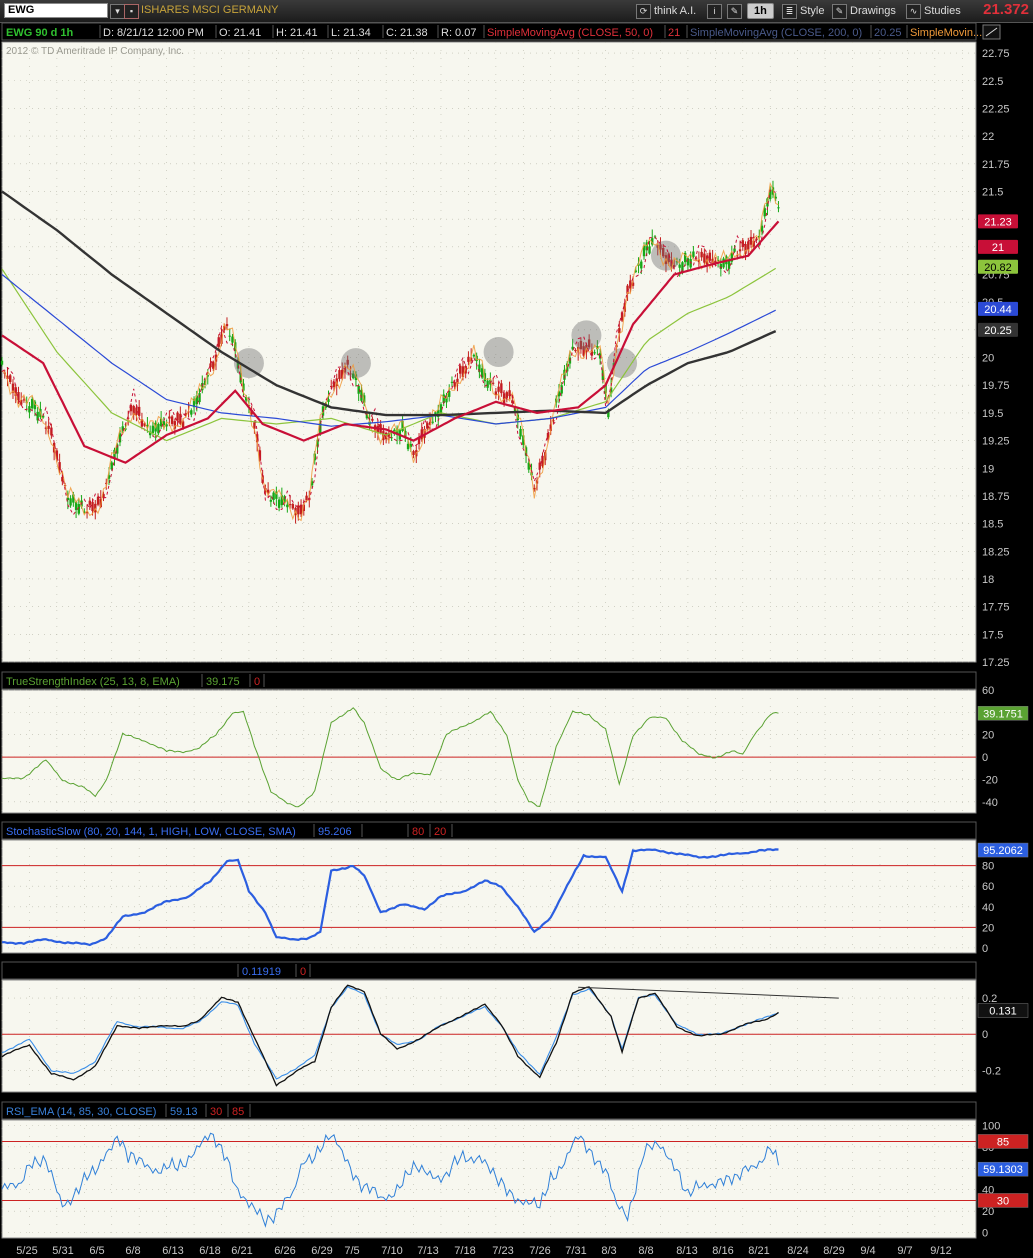  Describe the element at coordinates (351, 33) in the screenshot. I see `header-field: L: 21.34` at that location.